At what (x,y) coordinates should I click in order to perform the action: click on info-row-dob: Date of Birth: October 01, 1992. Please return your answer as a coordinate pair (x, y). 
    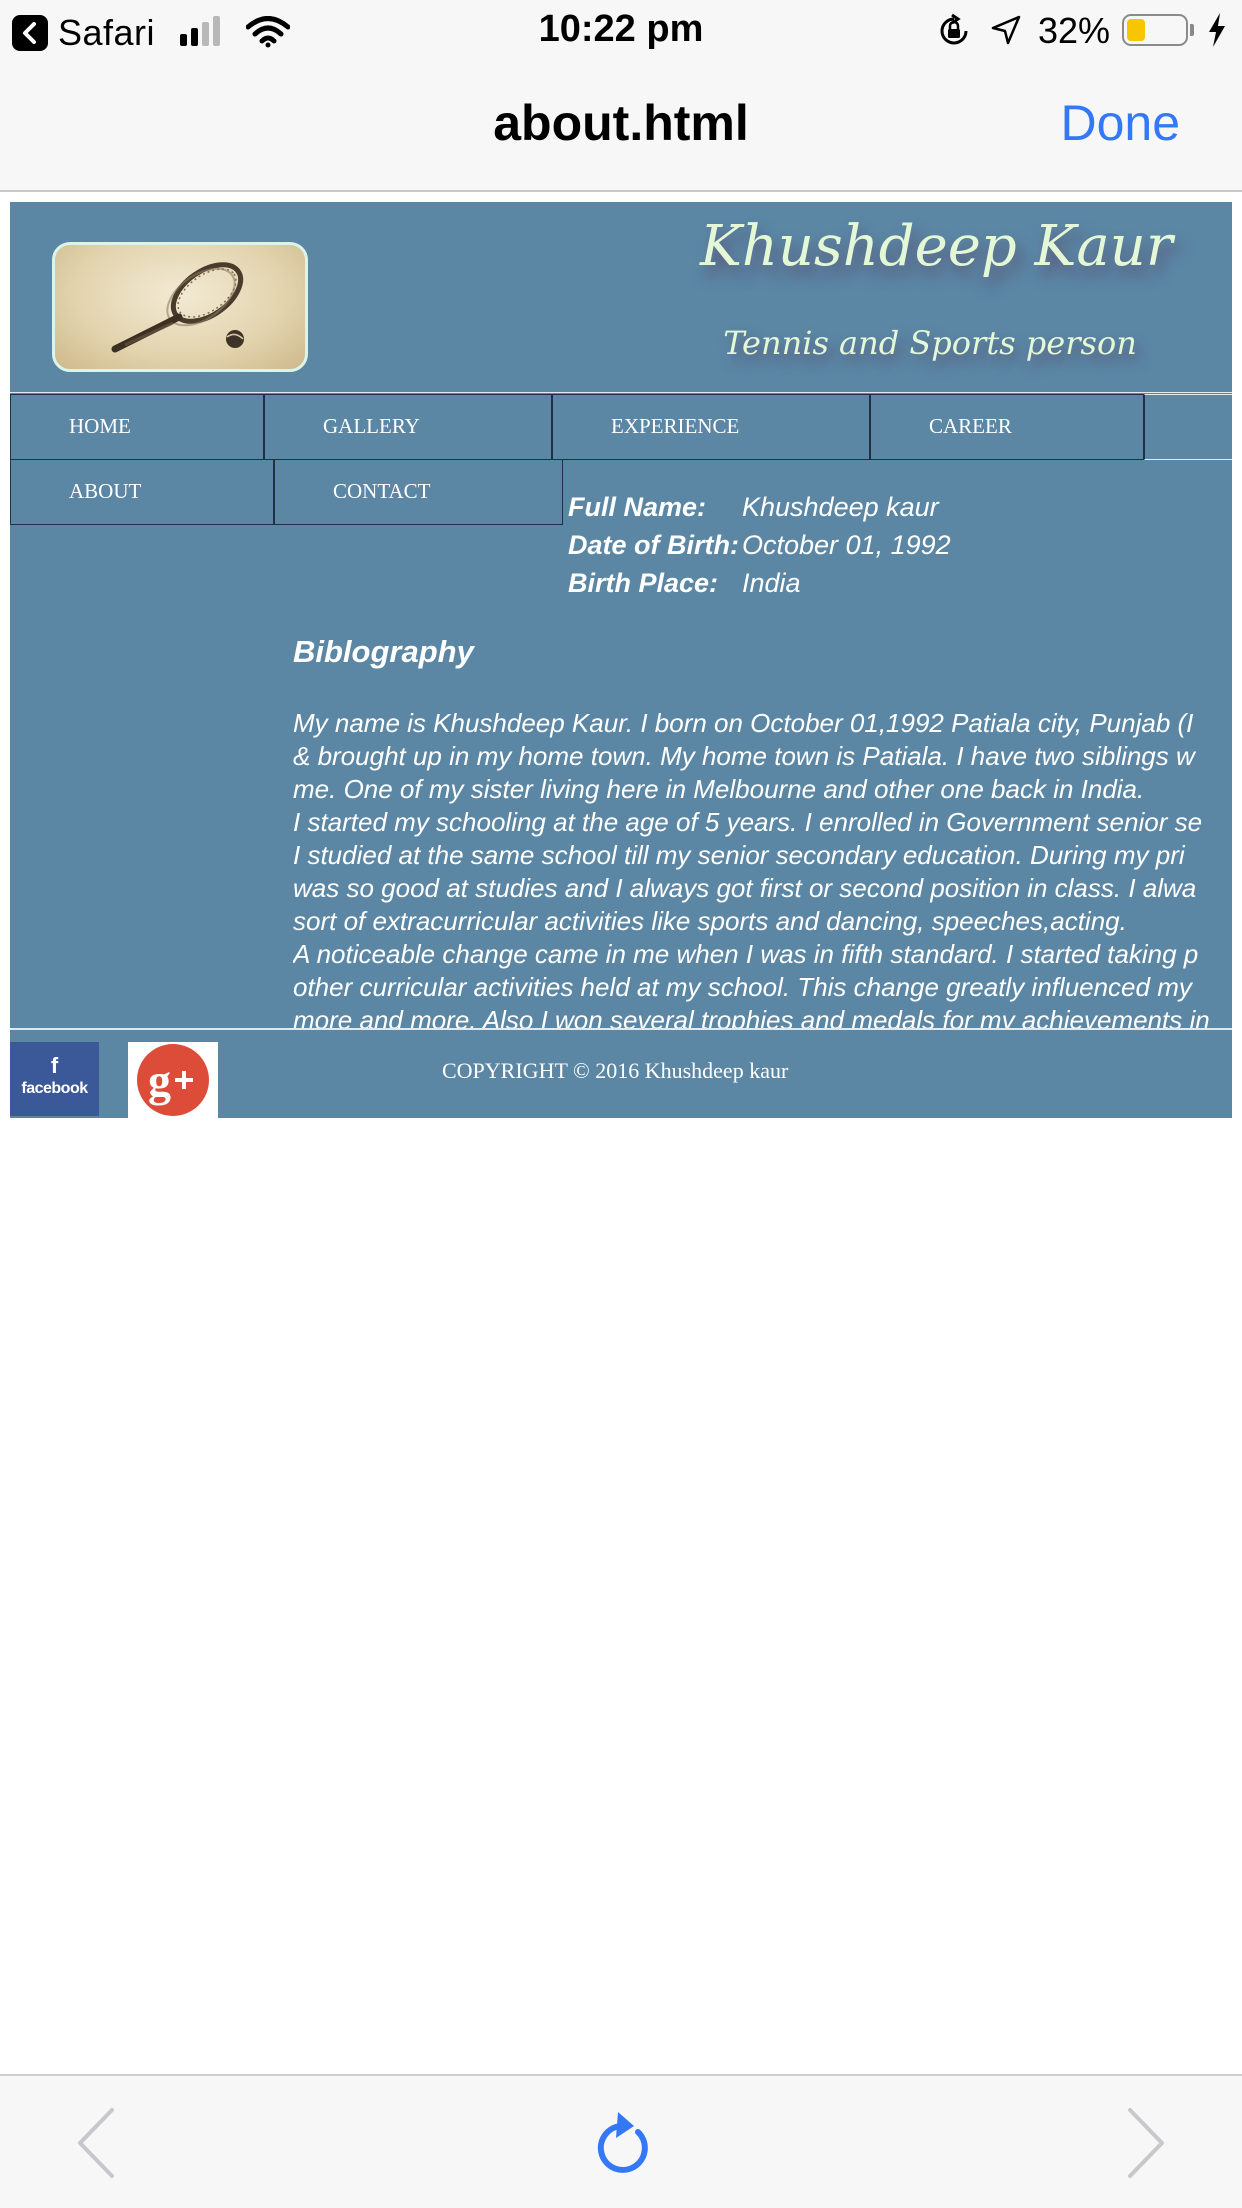
    Looking at the image, I should click on (759, 549).